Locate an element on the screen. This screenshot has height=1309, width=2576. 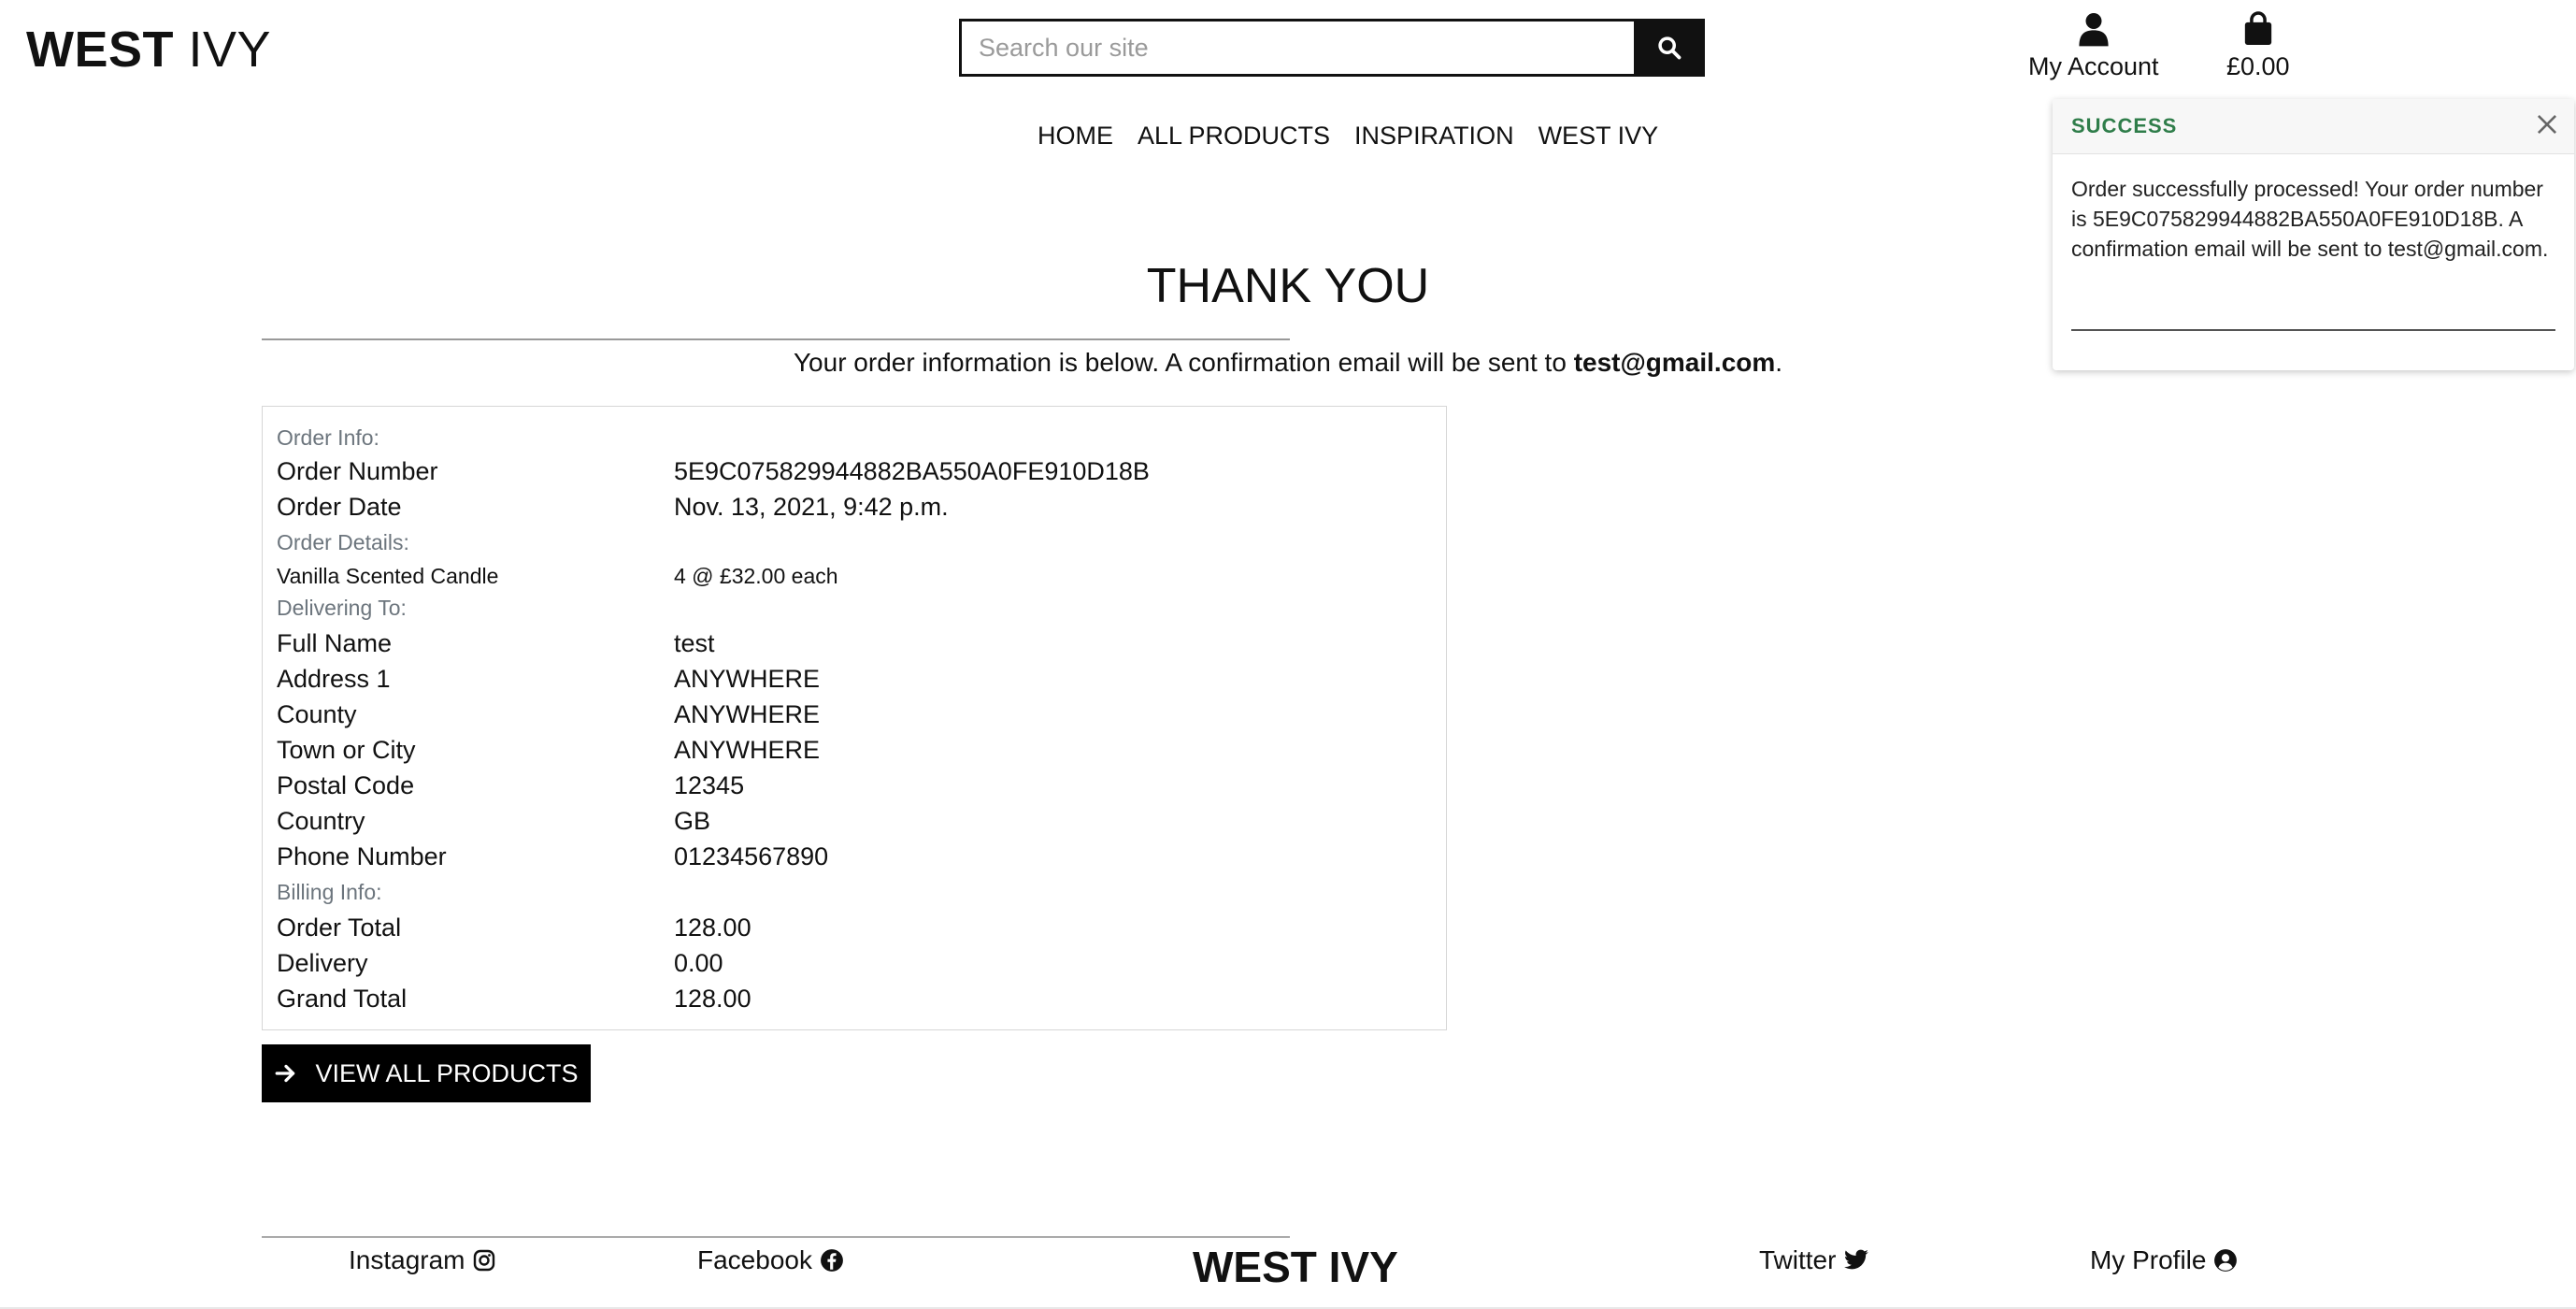
row-label: Order Number is located at coordinates (357, 471).